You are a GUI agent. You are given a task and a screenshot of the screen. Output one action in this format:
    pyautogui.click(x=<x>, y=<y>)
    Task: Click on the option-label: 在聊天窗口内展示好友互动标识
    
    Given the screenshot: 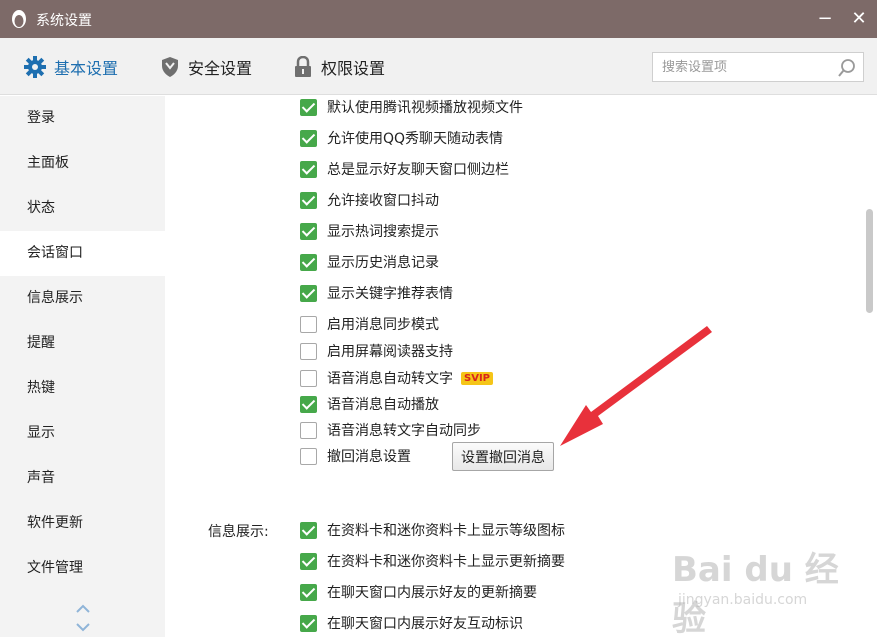 What is the action you would take?
    pyautogui.click(x=425, y=624)
    